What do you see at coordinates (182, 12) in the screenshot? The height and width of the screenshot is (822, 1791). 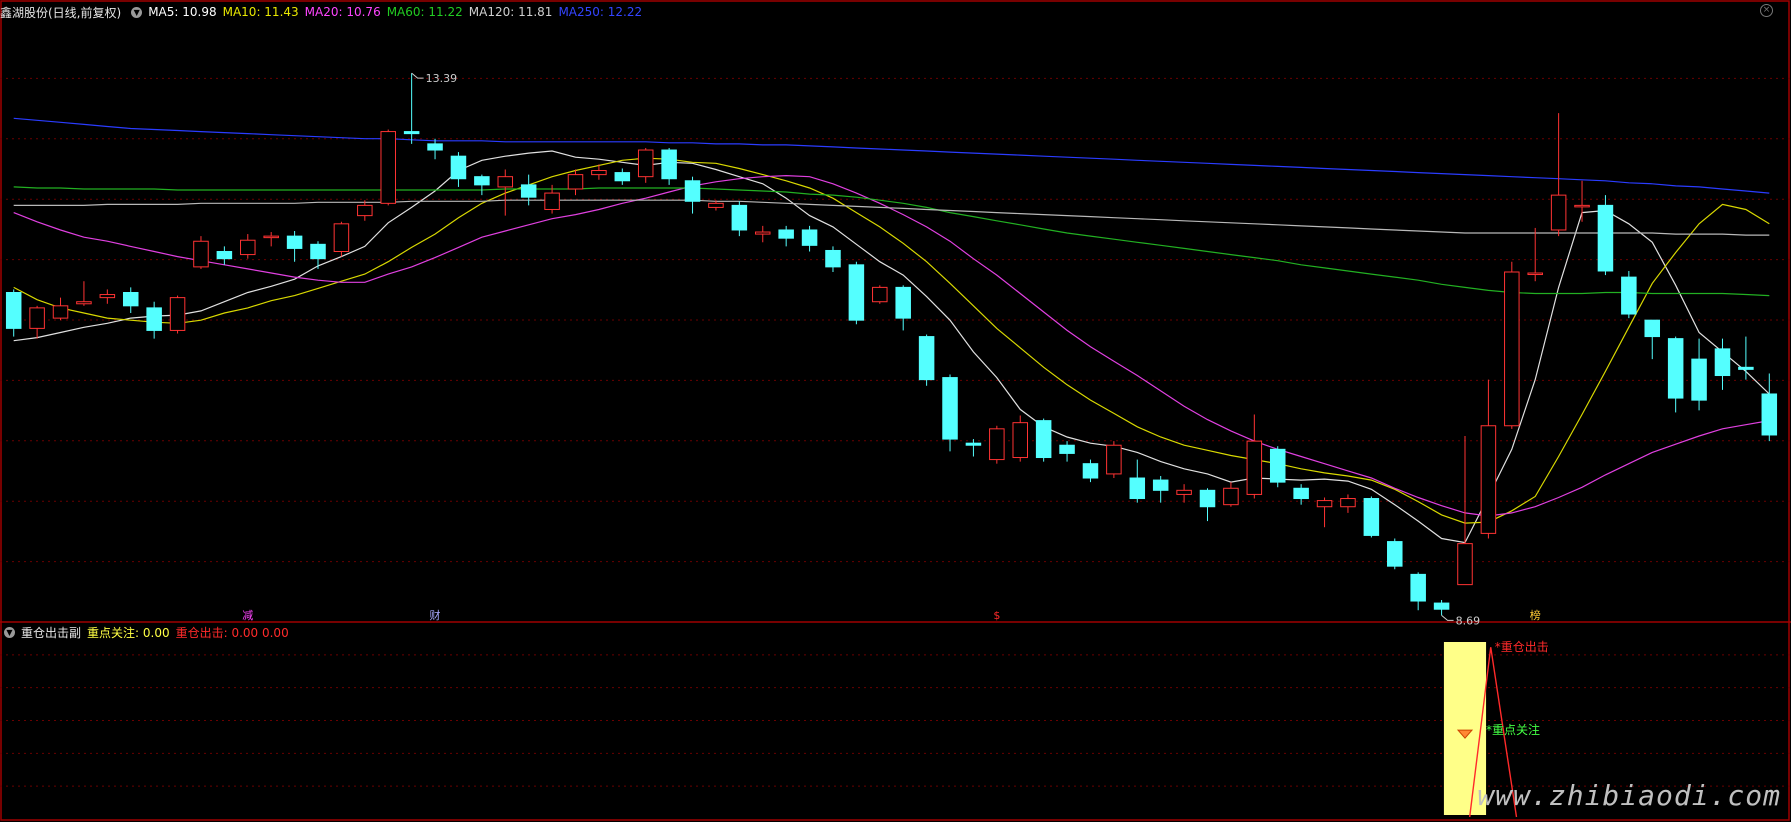 I see `ma5-label: MA5: 10.98` at bounding box center [182, 12].